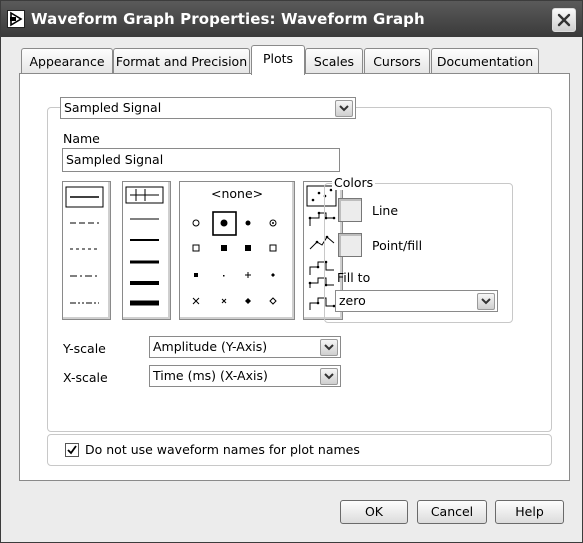  Describe the element at coordinates (84, 348) in the screenshot. I see `y-scale-label: Y-scale` at that location.